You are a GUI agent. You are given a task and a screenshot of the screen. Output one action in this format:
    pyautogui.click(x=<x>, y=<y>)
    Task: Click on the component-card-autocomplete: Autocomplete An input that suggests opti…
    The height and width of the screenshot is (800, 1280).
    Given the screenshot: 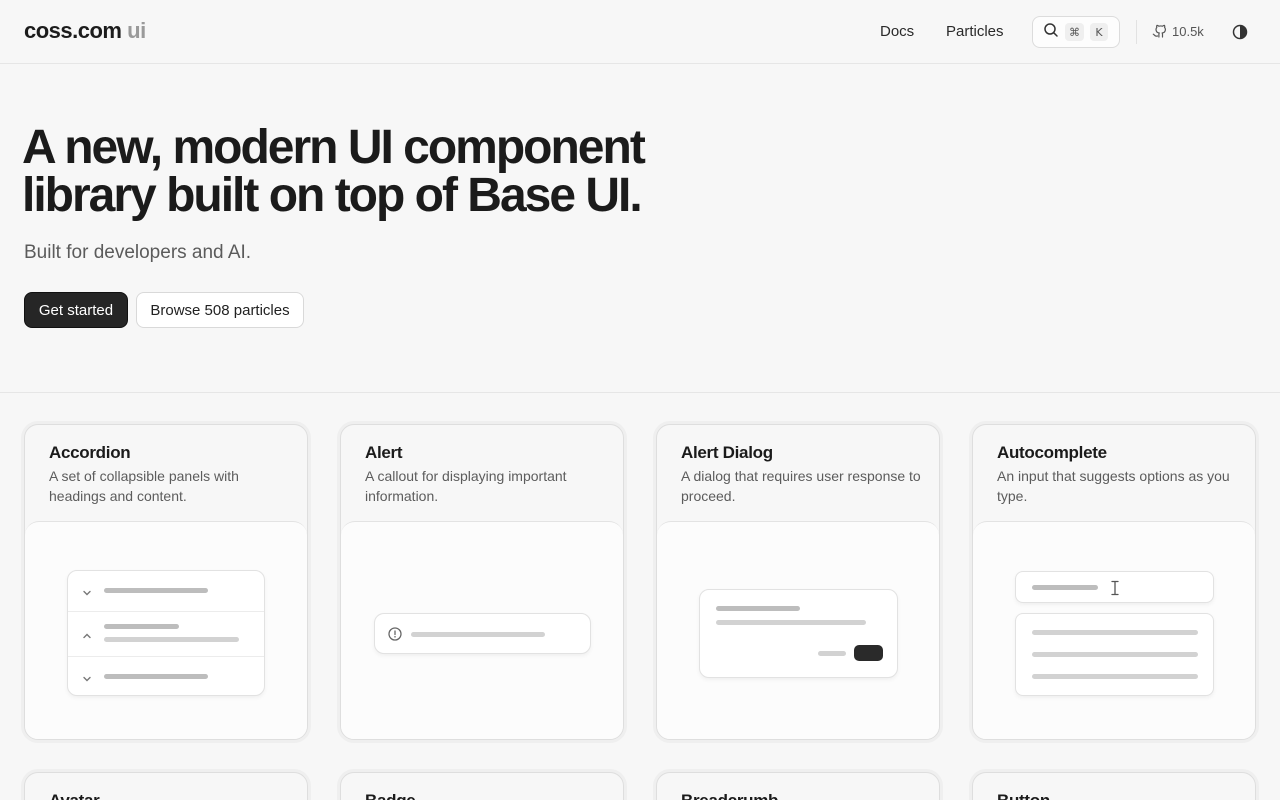 What is the action you would take?
    pyautogui.click(x=1114, y=582)
    